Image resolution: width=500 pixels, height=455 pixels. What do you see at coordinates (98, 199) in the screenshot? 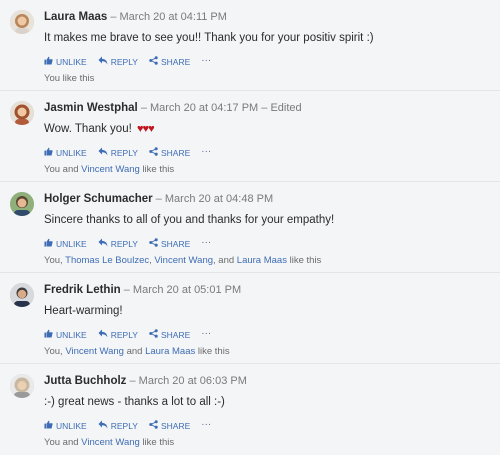
I see `author-name: Holger Schumacher` at bounding box center [98, 199].